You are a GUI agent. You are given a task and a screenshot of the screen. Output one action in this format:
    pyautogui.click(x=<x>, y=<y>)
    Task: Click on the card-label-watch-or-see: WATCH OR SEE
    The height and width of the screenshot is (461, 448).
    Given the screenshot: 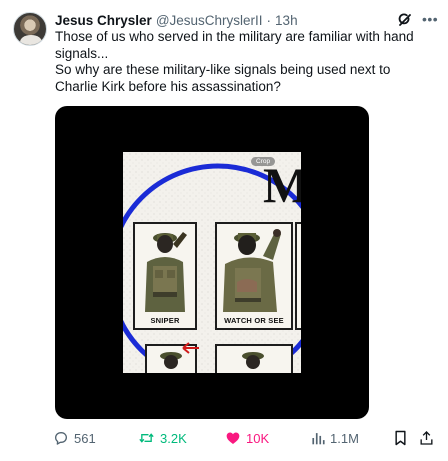 What is the action you would take?
    pyautogui.click(x=254, y=320)
    